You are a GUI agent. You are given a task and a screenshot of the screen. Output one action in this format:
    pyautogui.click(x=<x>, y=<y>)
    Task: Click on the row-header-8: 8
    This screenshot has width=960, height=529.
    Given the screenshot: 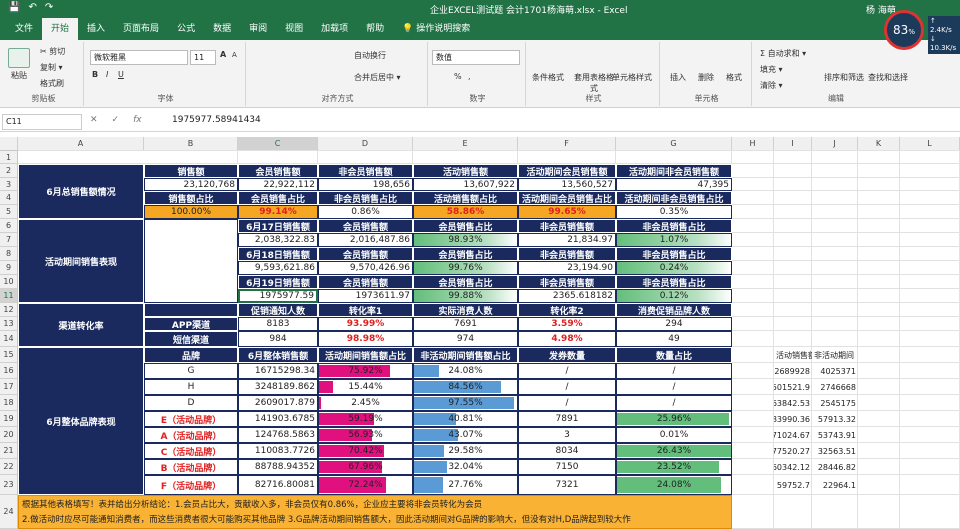 What is the action you would take?
    pyautogui.click(x=9, y=254)
    